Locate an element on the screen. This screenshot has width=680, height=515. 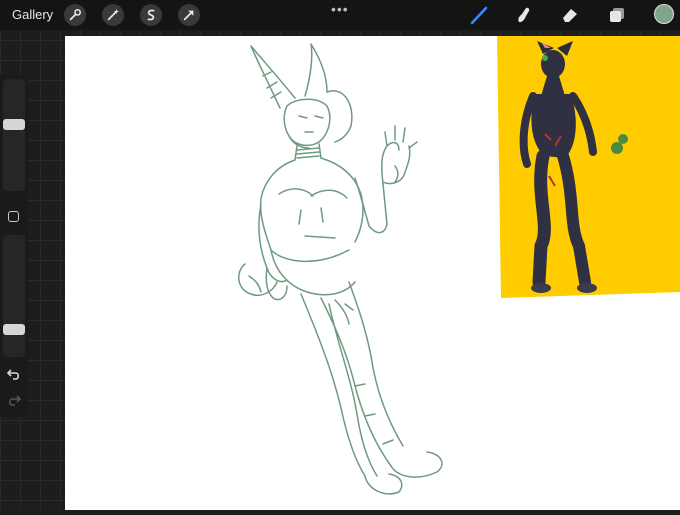
transform-arrow-icon is located at coordinates (189, 15).